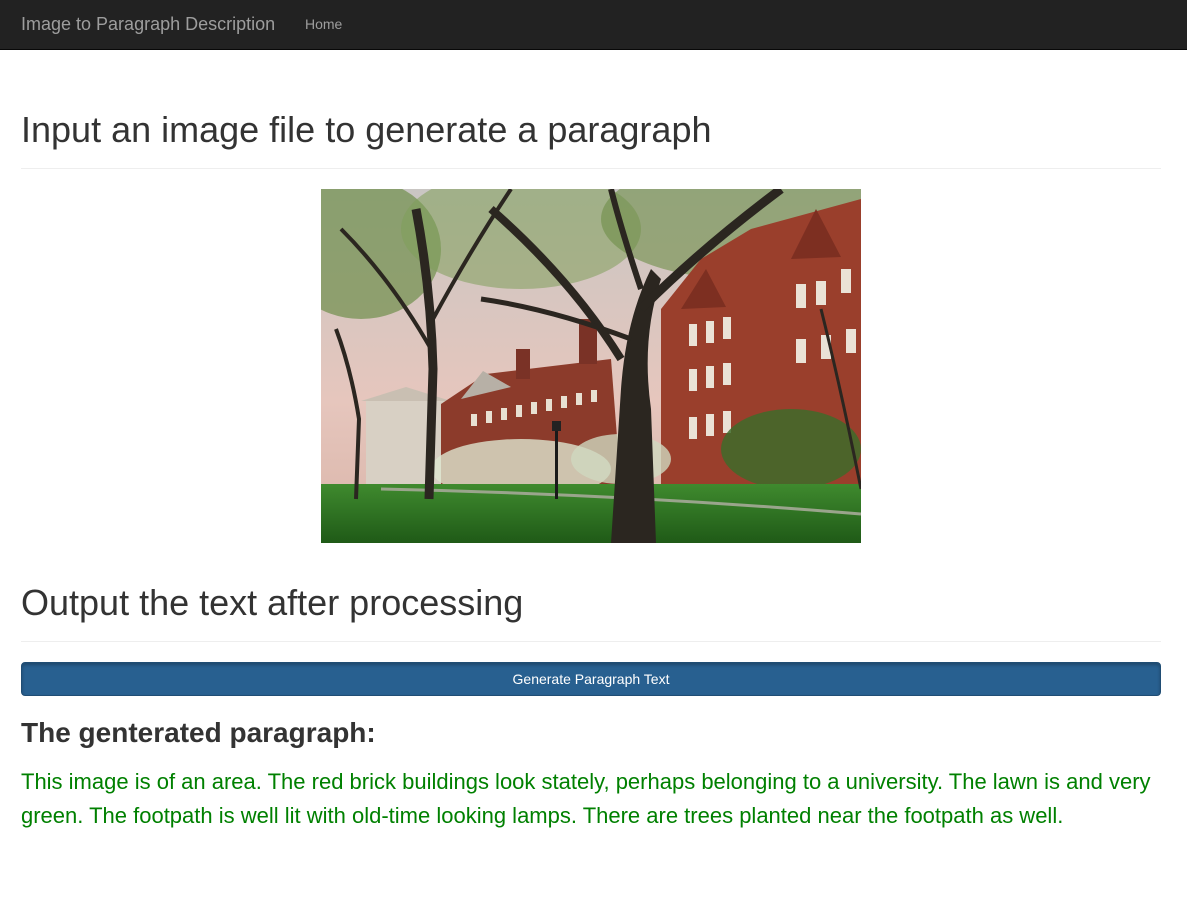 This screenshot has width=1187, height=898. I want to click on nav-link-home: Home, so click(323, 24).